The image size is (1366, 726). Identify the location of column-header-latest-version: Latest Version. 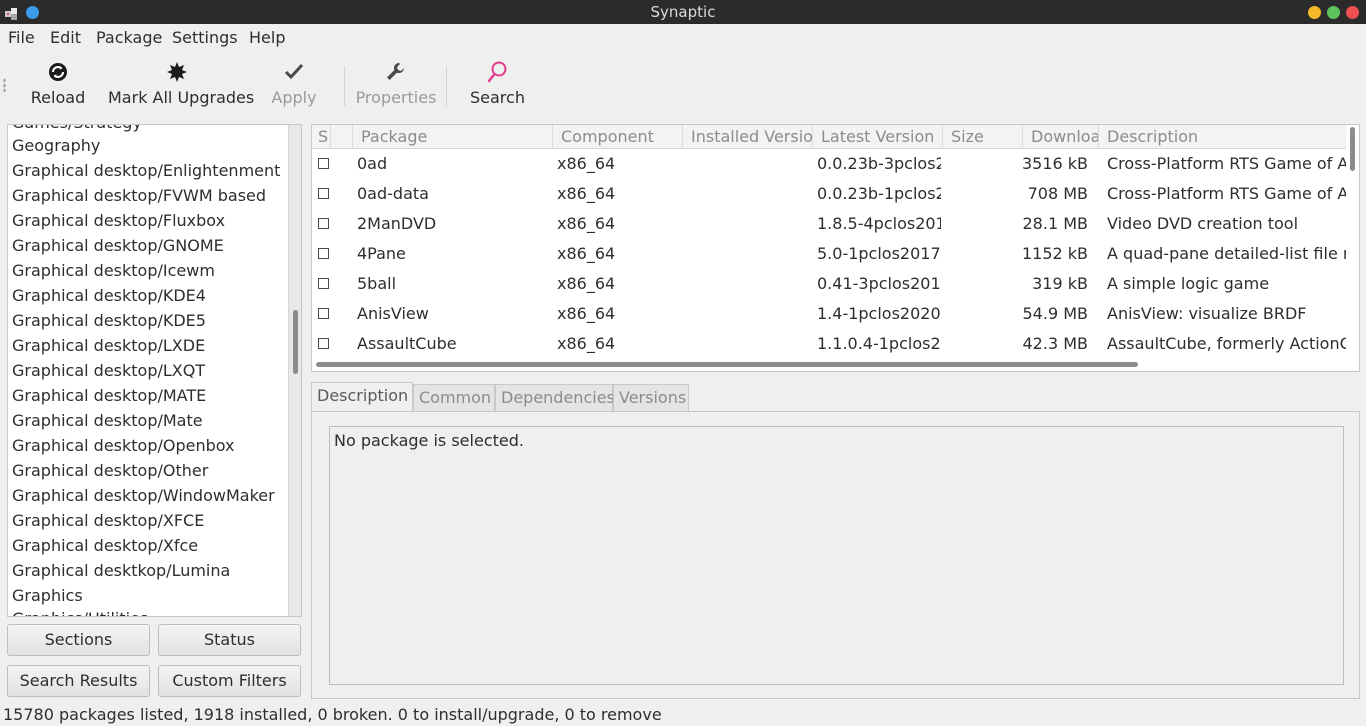
(877, 137).